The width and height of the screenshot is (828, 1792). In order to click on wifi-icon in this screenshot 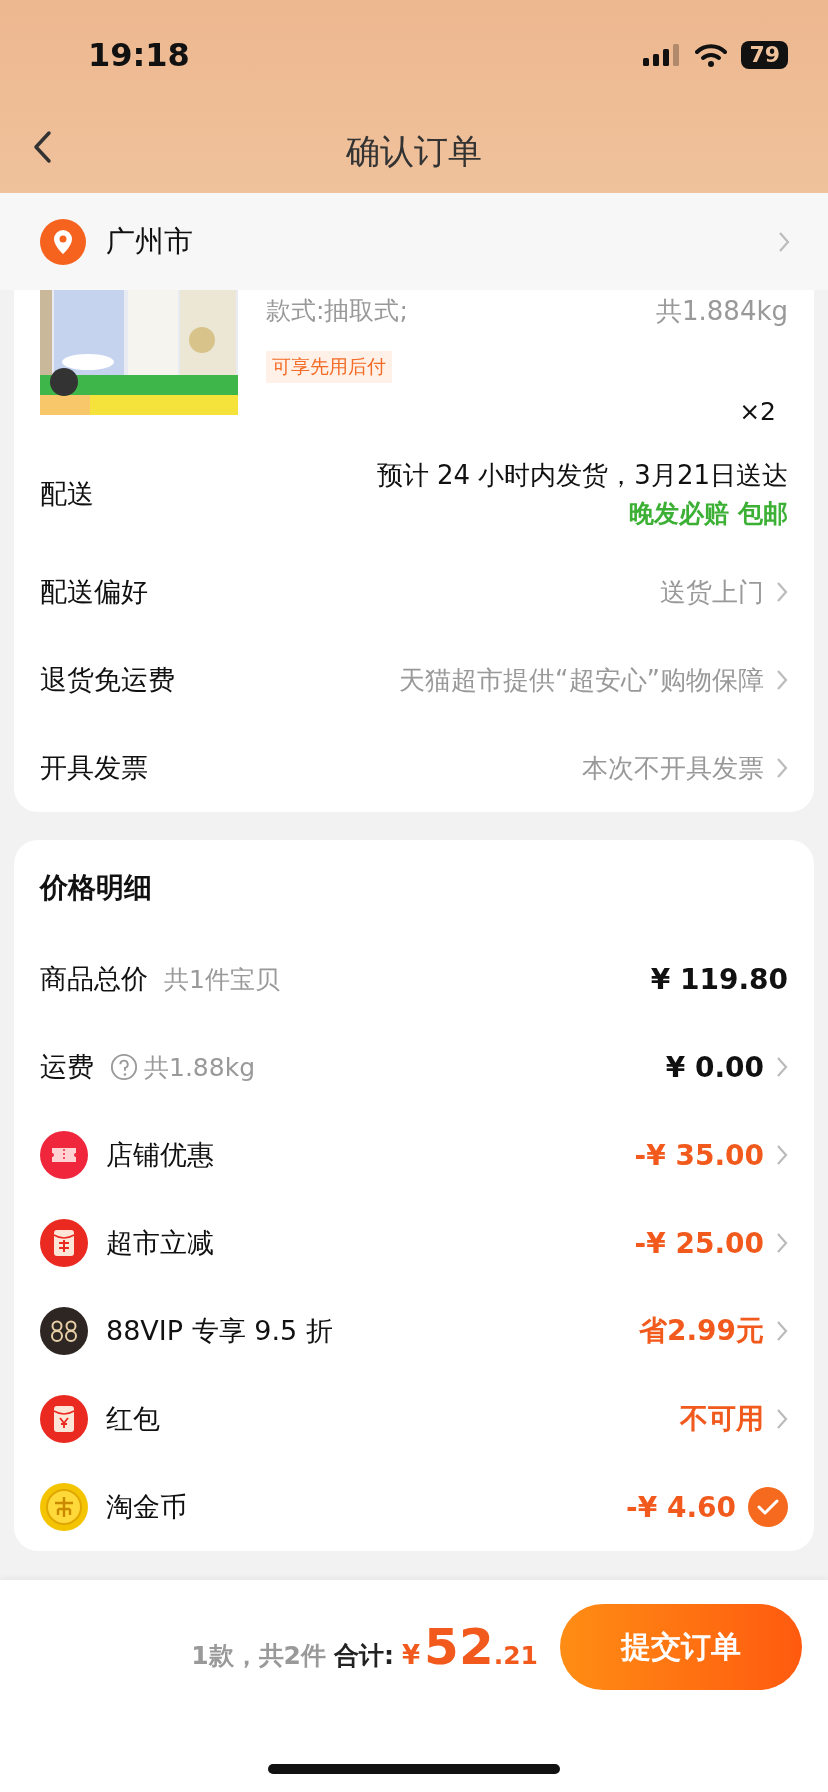, I will do `click(711, 55)`.